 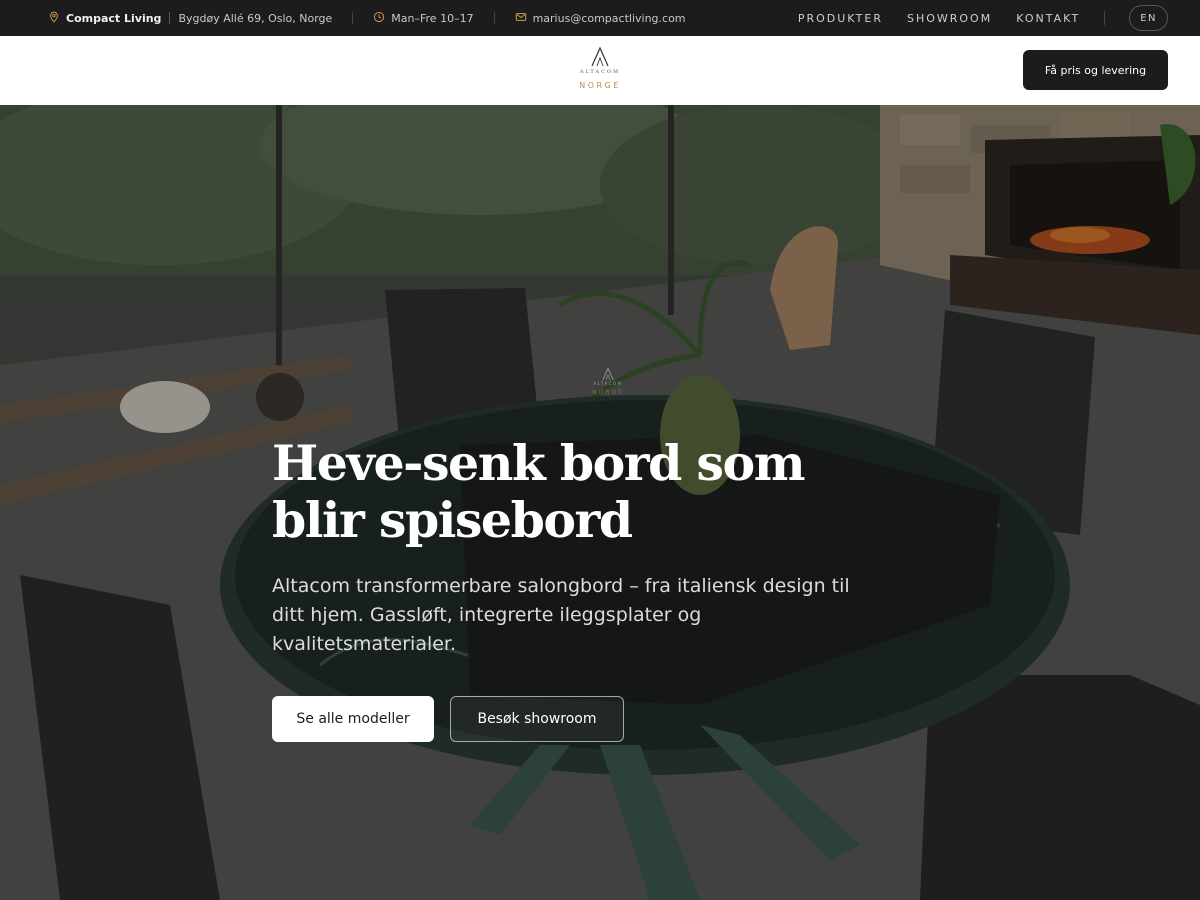 What do you see at coordinates (609, 18) in the screenshot?
I see `email-link: marius@compactliving.com` at bounding box center [609, 18].